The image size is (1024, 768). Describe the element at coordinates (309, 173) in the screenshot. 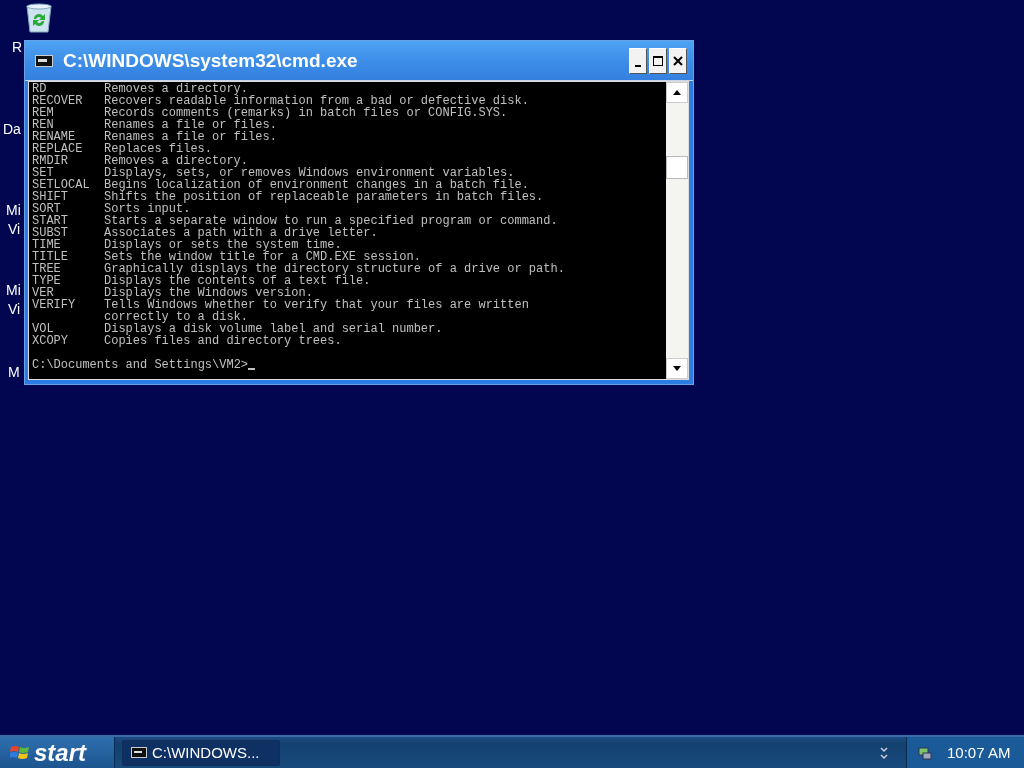

I see `command-description: Displays, sets, or removes Windows environment variables.` at that location.